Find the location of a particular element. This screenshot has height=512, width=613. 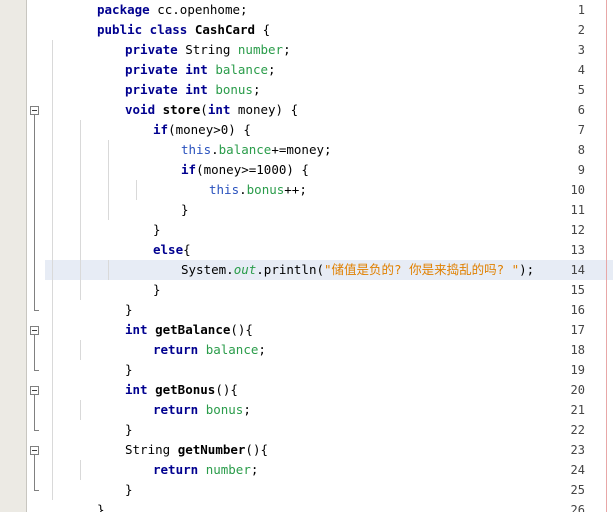

code-line: if(money>0) { is located at coordinates (202, 130).